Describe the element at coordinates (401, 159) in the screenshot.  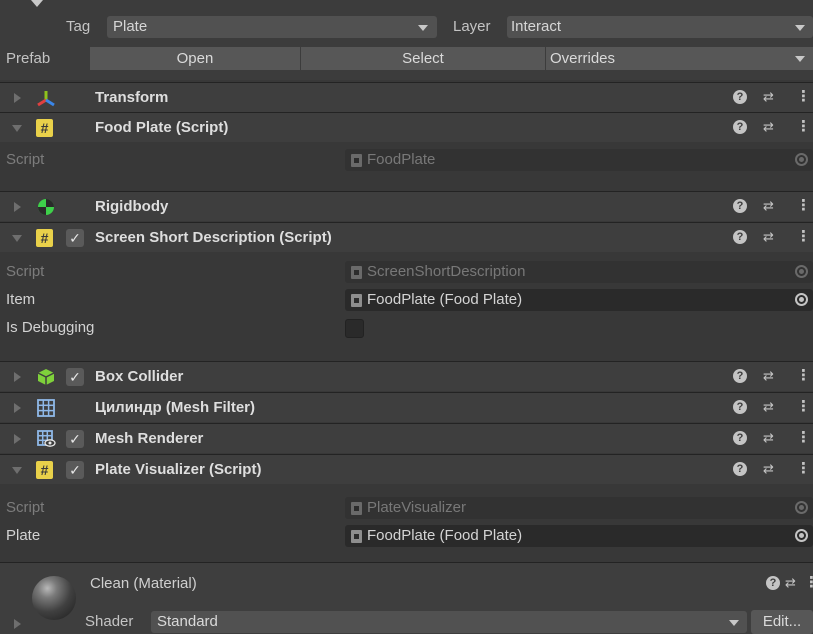
I see `script-value: FoodPlate` at that location.